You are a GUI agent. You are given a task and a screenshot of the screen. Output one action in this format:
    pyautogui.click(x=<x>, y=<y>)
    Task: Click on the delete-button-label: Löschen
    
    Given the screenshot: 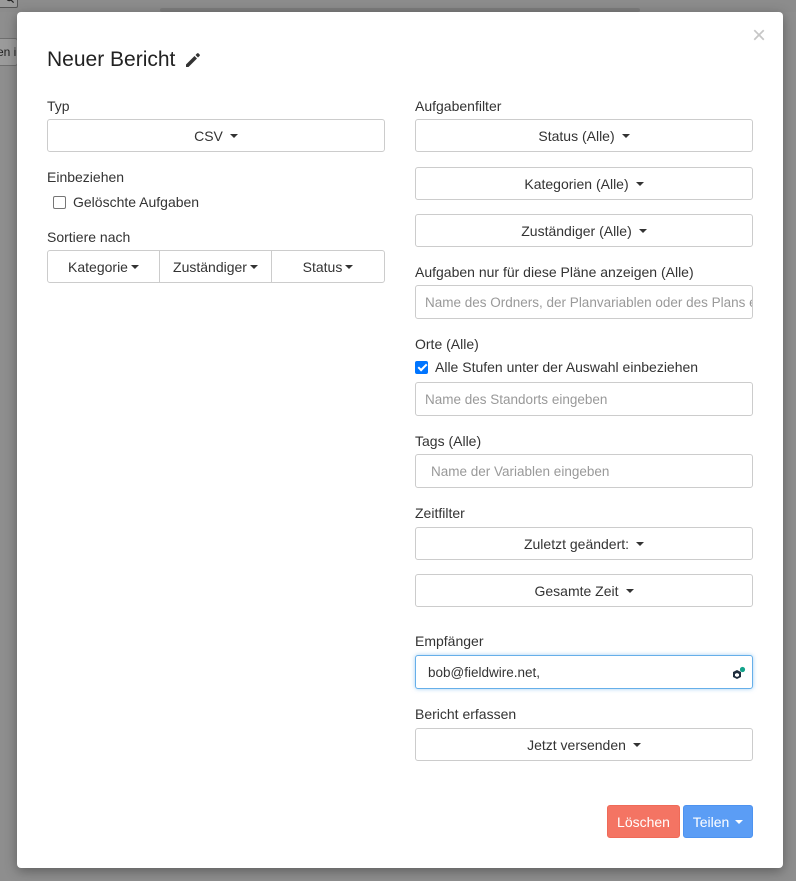 What is the action you would take?
    pyautogui.click(x=643, y=821)
    